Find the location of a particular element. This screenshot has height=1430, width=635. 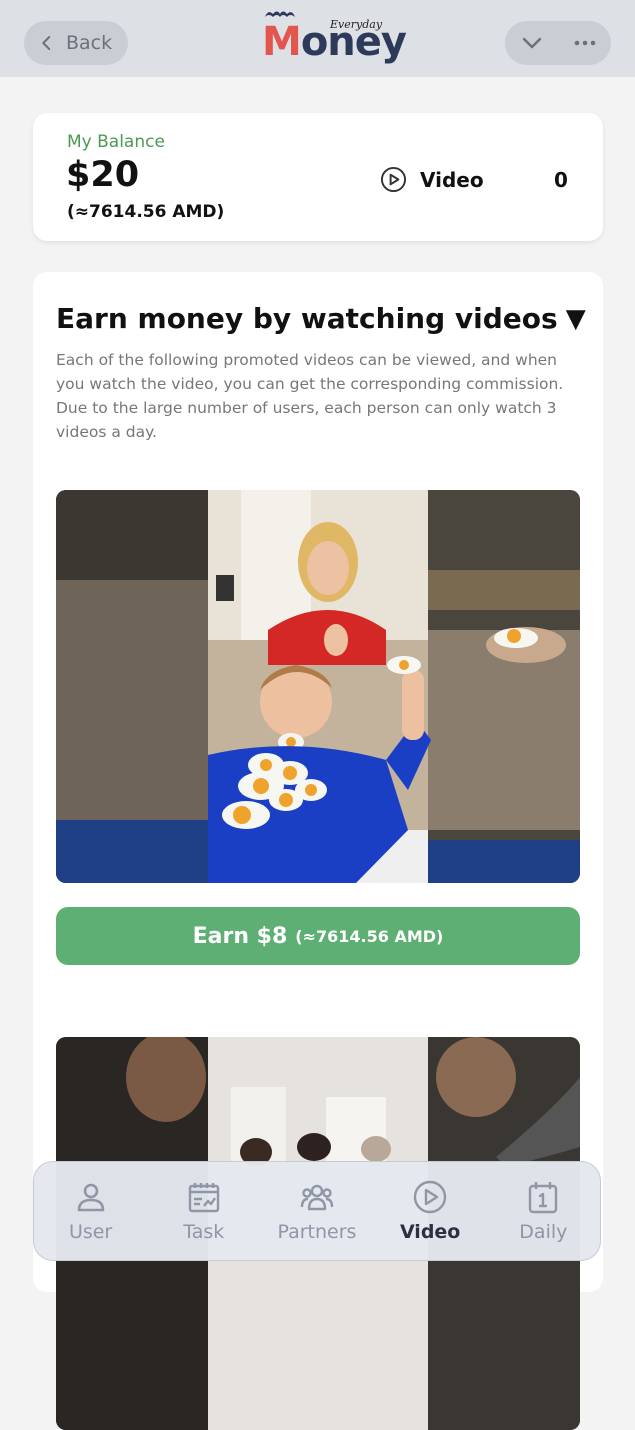

back-label: Back is located at coordinates (89, 43).